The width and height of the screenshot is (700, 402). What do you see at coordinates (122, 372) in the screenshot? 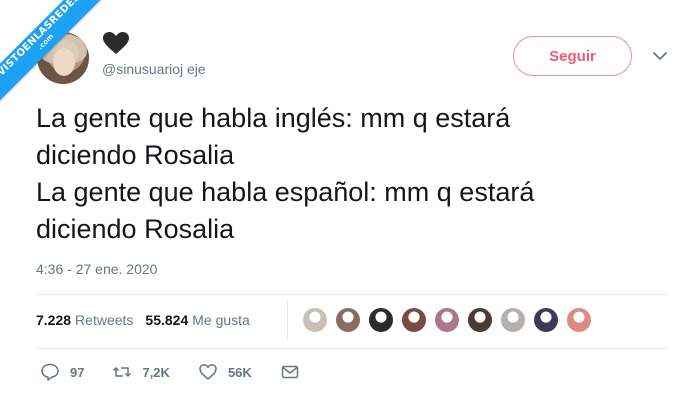
I see `retweet-icon` at bounding box center [122, 372].